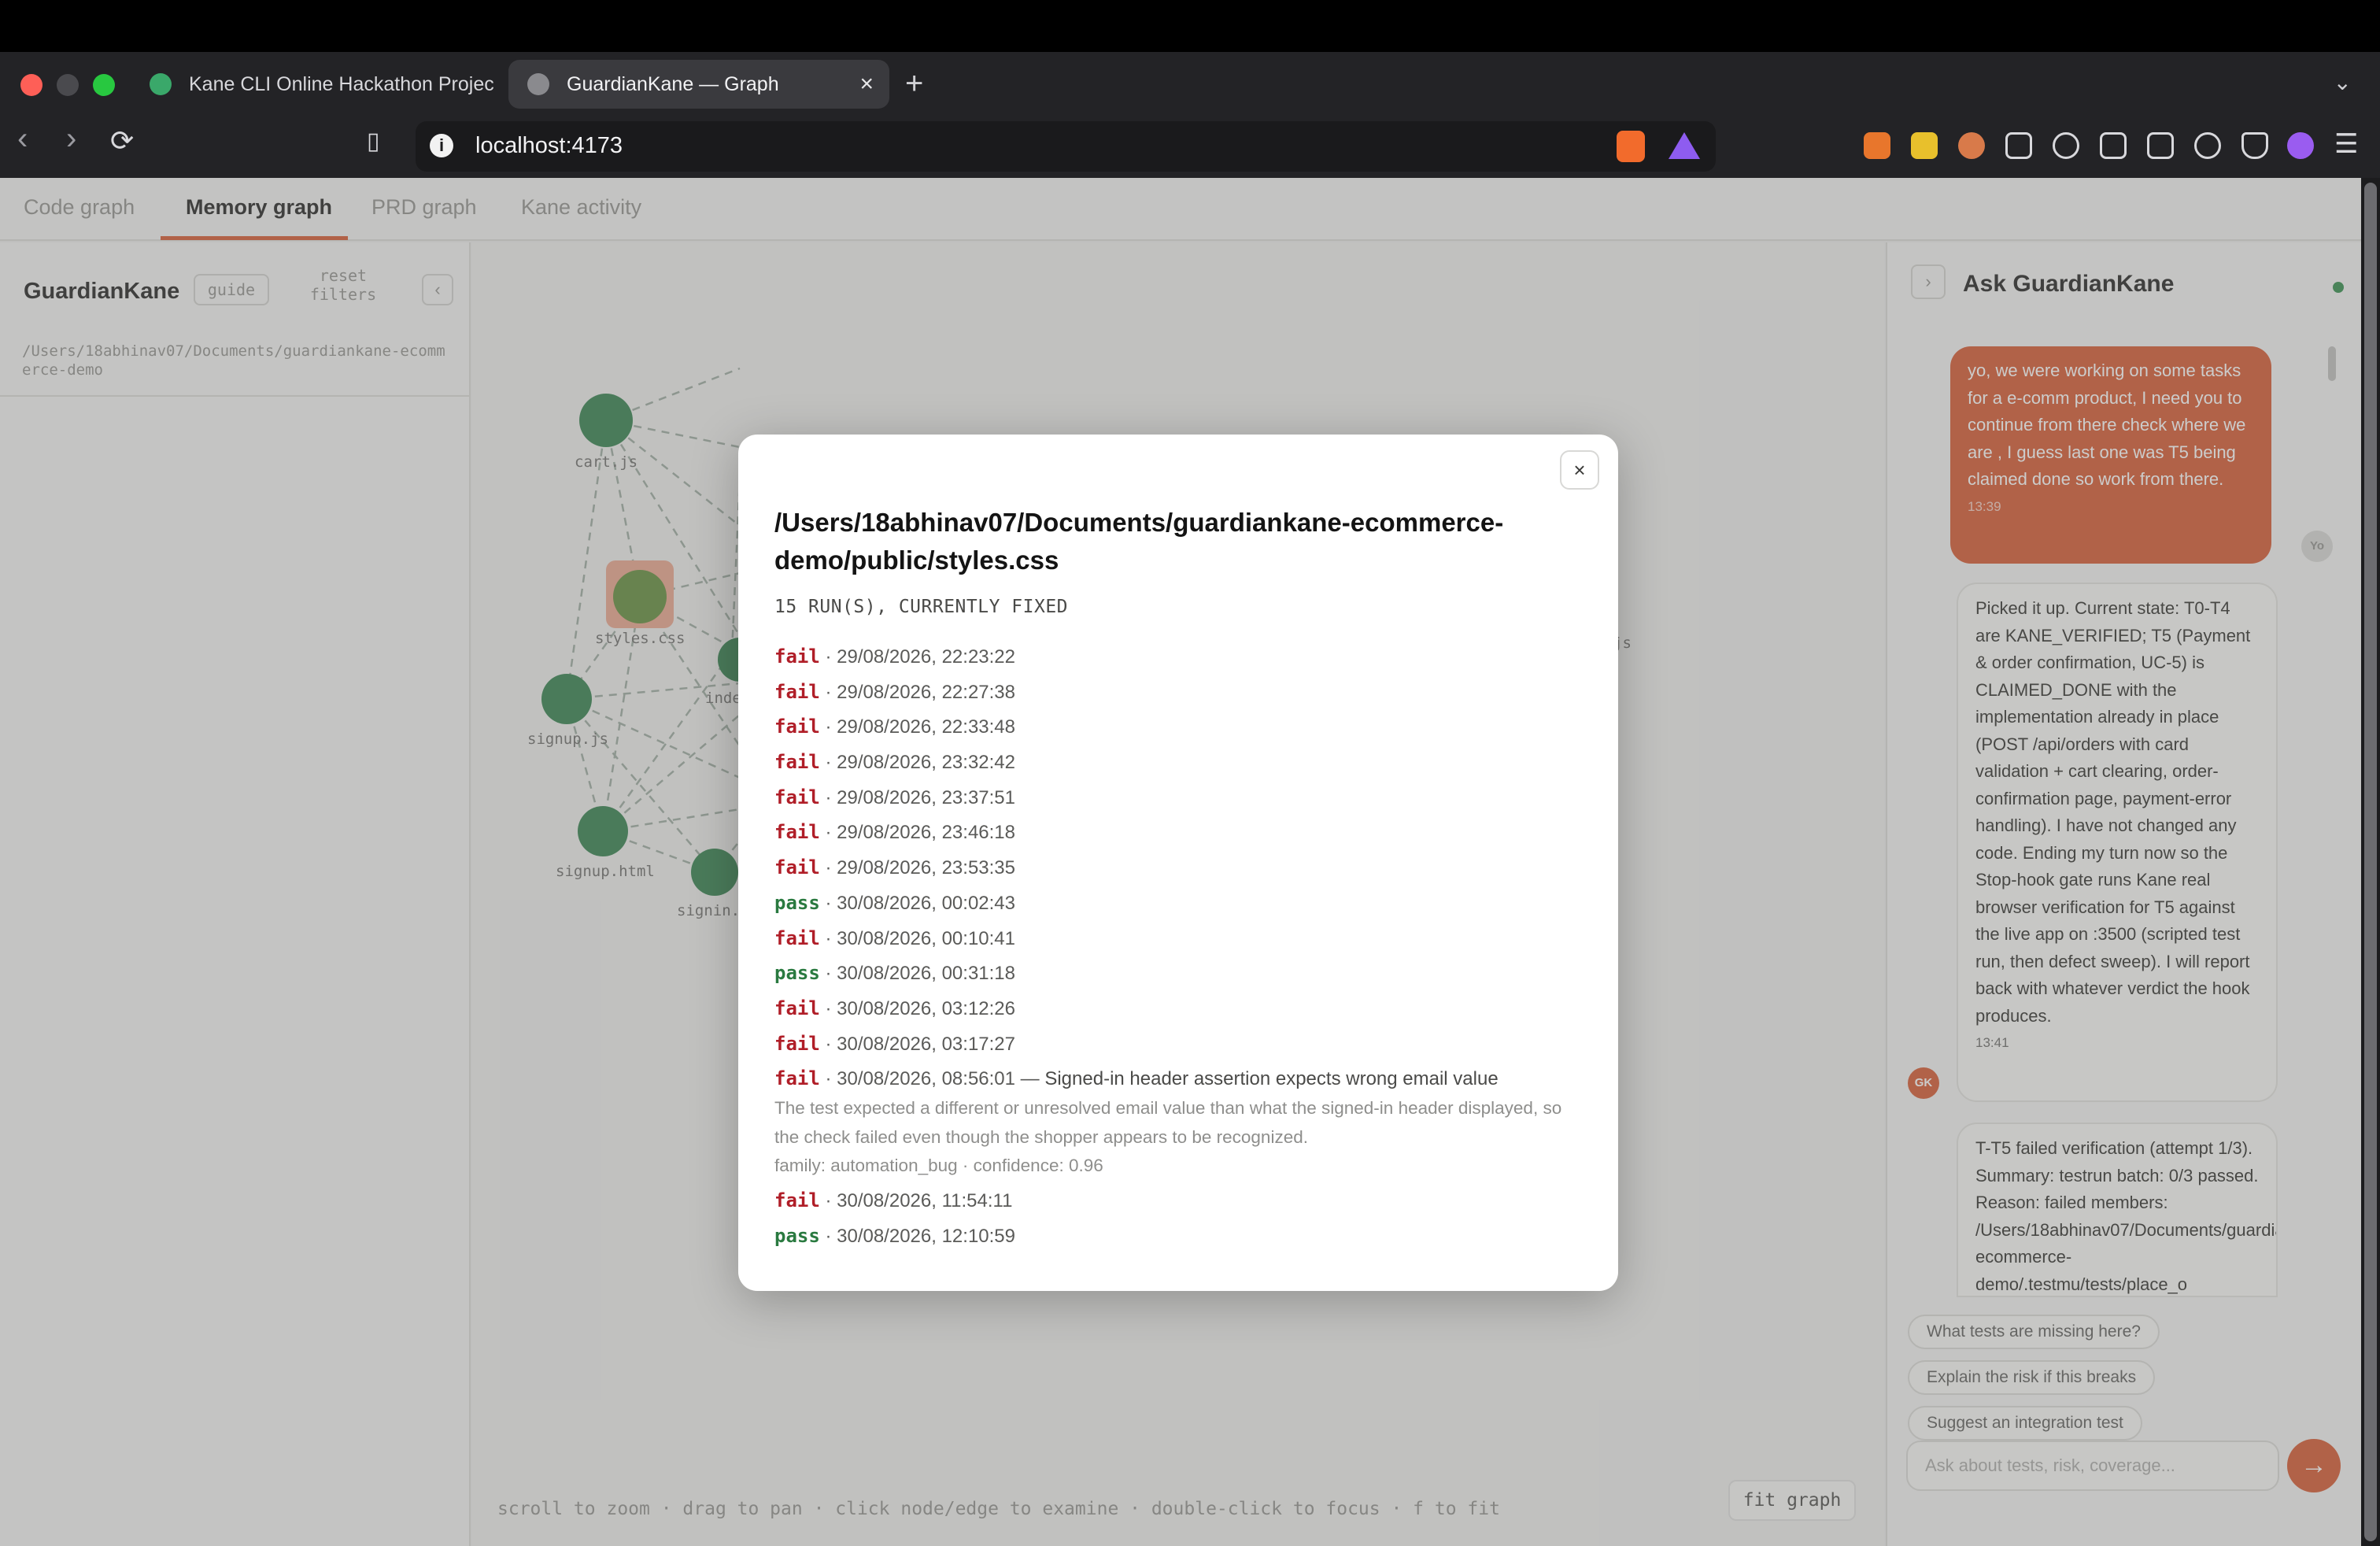 The width and height of the screenshot is (2380, 1546). I want to click on run-row: fail · 29/08/2026, 23:32:42, so click(894, 762).